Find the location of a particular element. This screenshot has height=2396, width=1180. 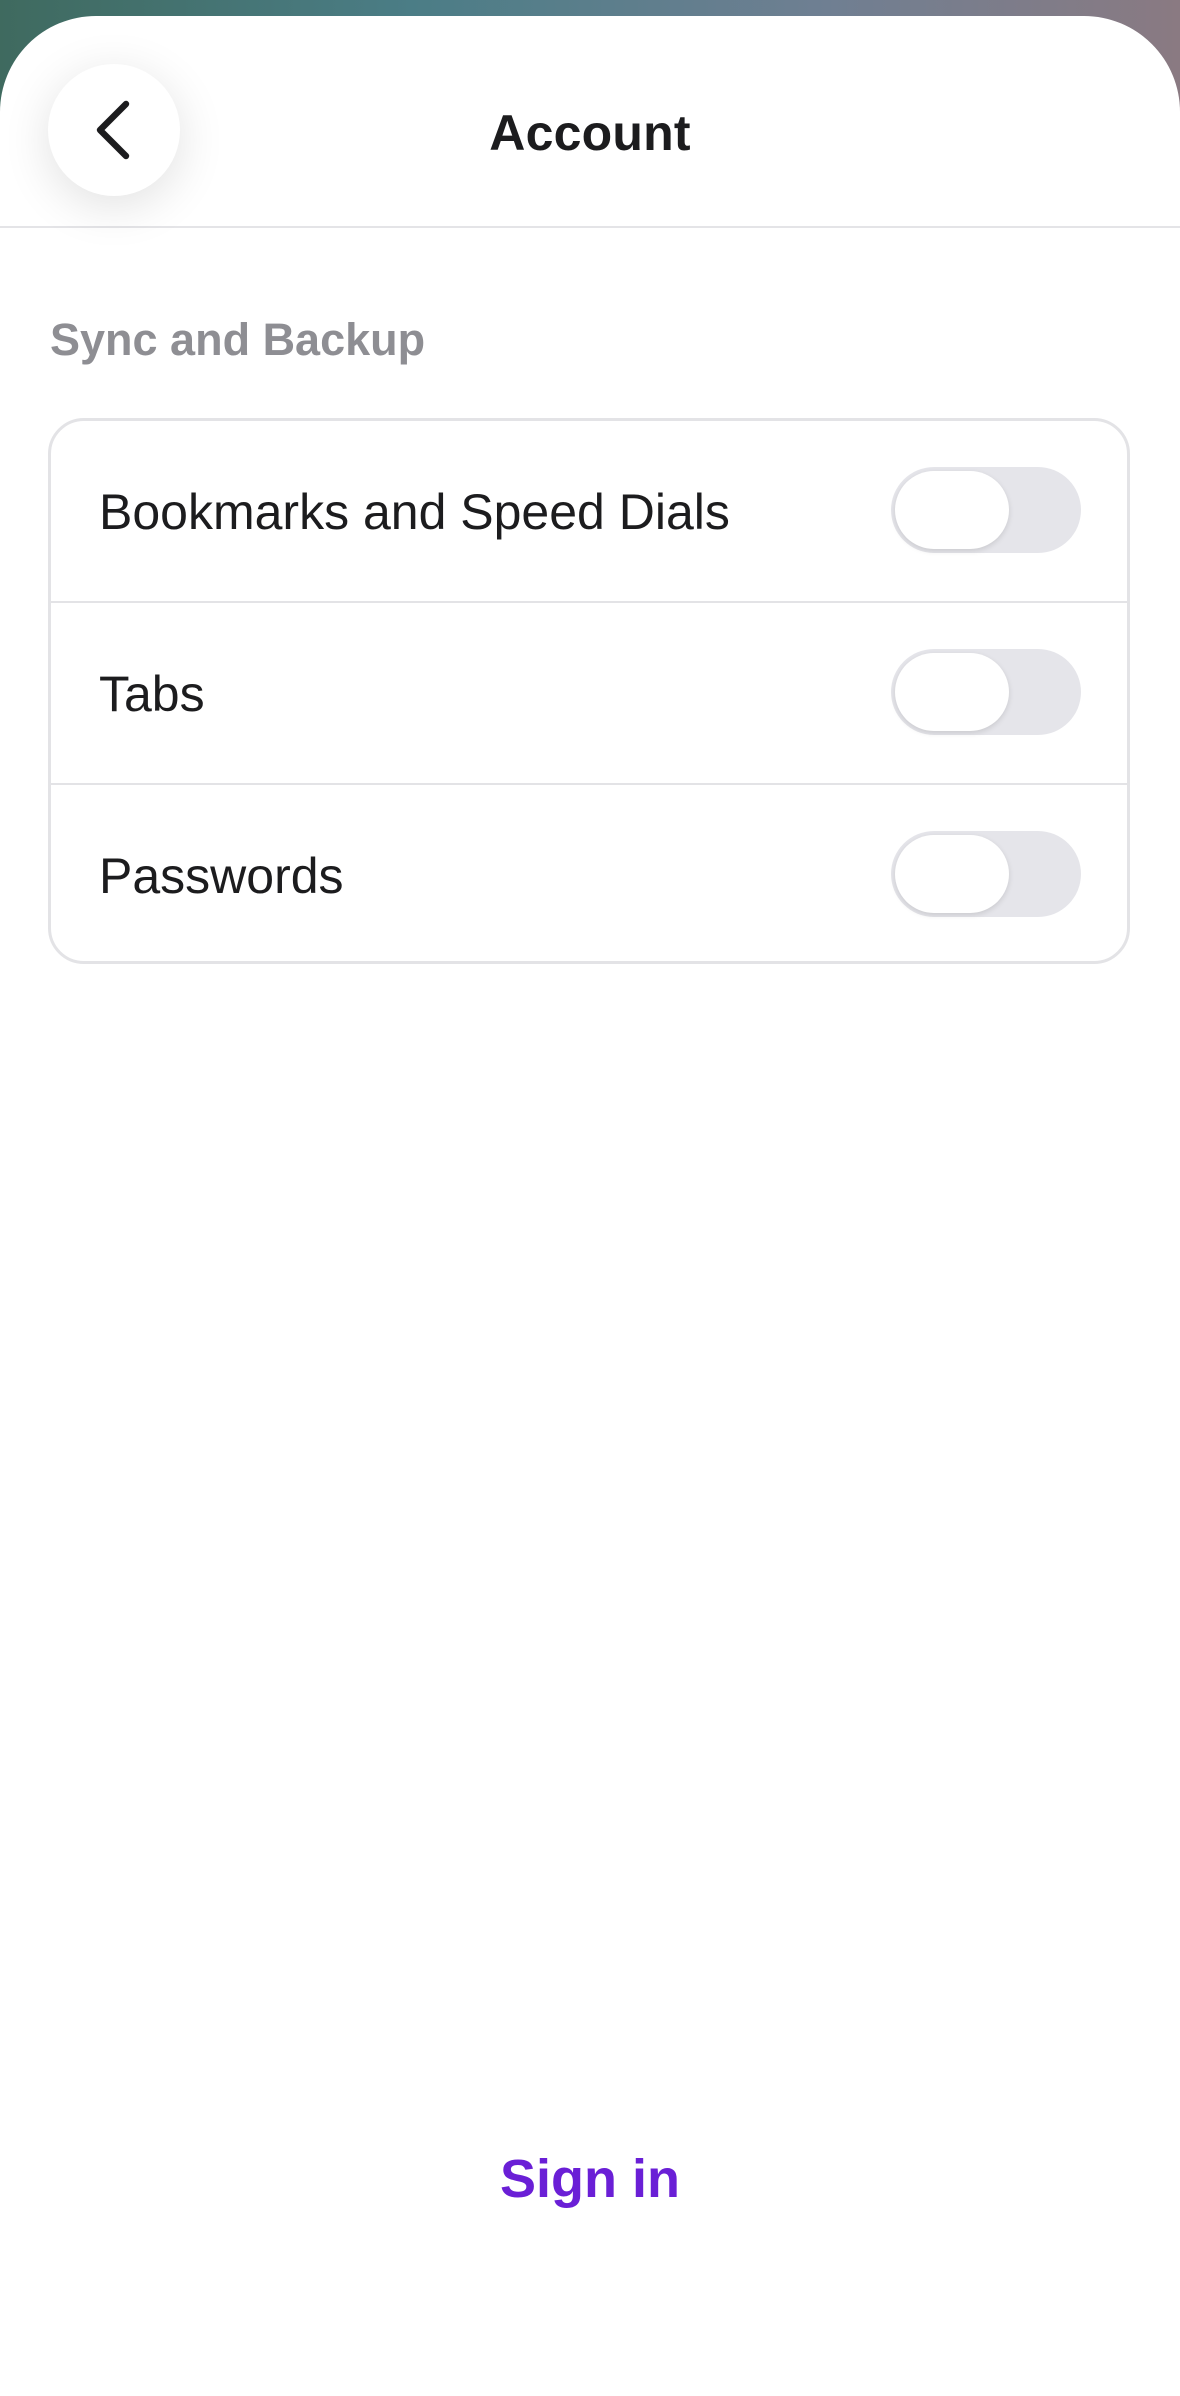

bookmarks-toggle is located at coordinates (986, 510).